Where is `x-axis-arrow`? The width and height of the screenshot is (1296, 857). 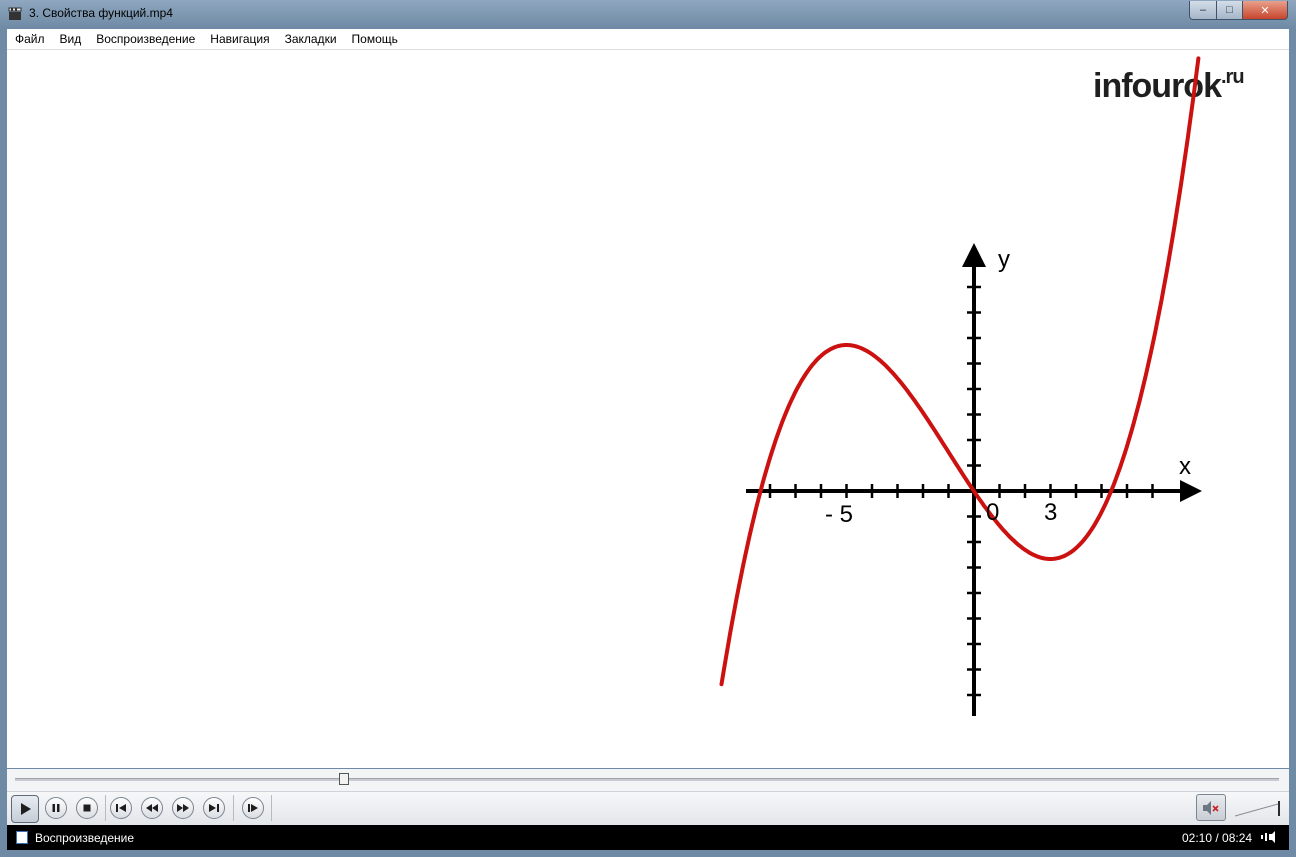 x-axis-arrow is located at coordinates (1191, 491).